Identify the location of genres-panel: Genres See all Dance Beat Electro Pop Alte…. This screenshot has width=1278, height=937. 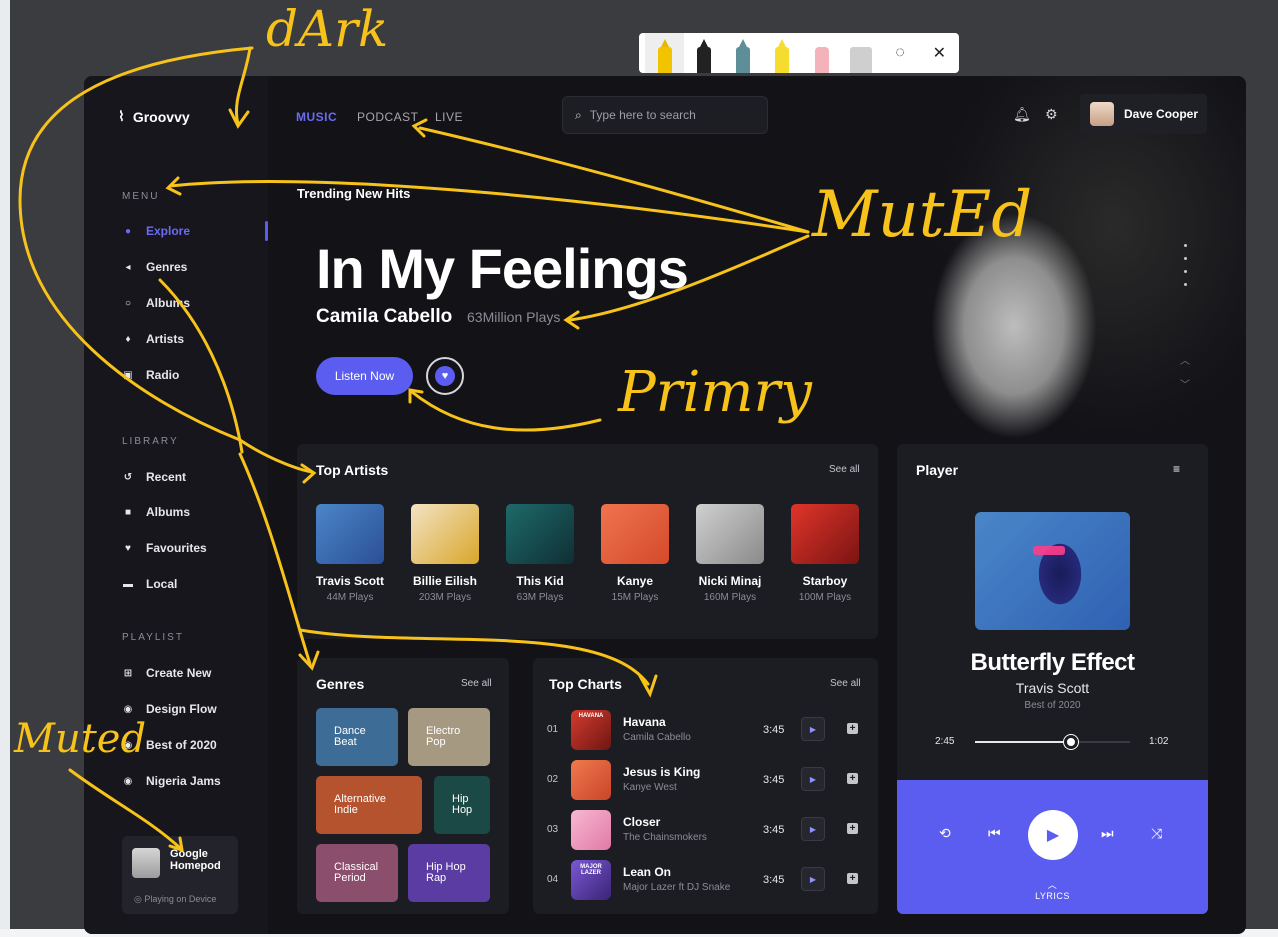
(403, 786).